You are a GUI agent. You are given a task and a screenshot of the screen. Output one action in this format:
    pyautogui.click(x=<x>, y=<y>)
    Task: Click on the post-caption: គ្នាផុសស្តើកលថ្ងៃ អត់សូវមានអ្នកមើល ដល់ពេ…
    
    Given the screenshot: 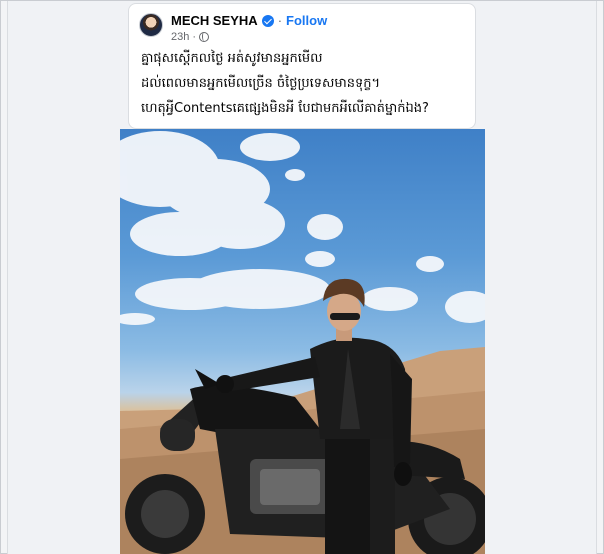 What is the action you would take?
    pyautogui.click(x=306, y=83)
    